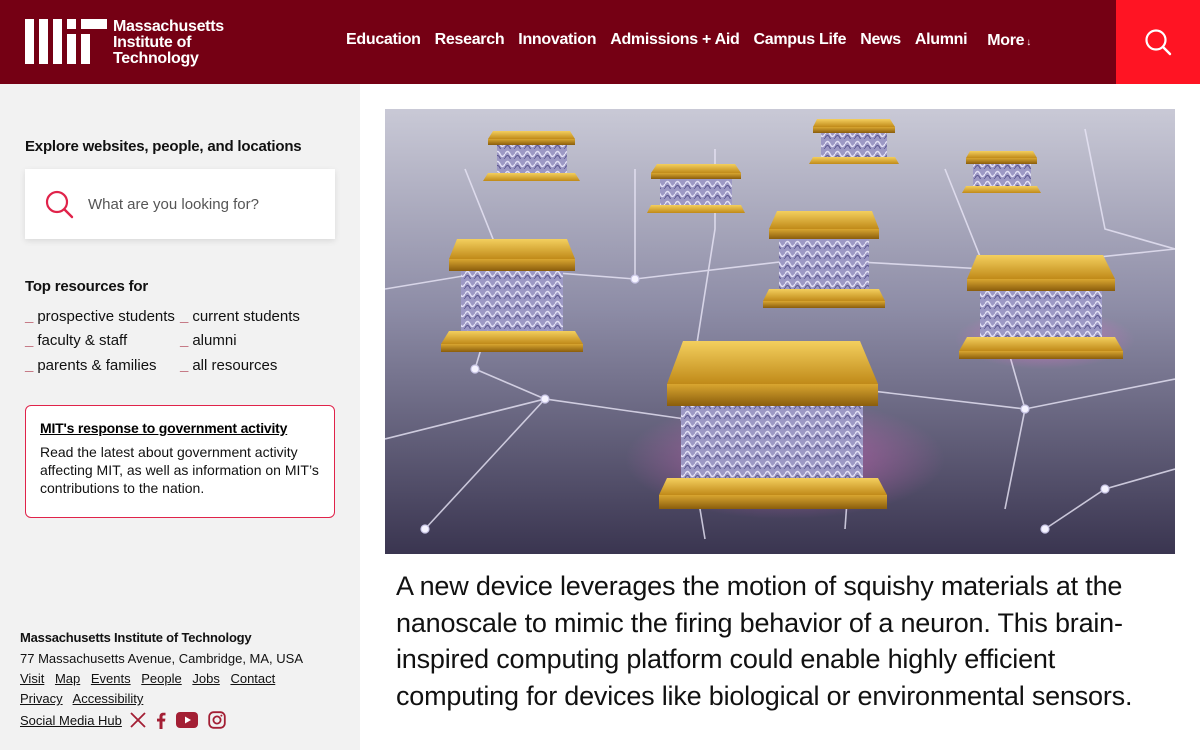 This screenshot has height=750, width=1200. What do you see at coordinates (1028, 42) in the screenshot?
I see `chevron-down-icon: ↓` at bounding box center [1028, 42].